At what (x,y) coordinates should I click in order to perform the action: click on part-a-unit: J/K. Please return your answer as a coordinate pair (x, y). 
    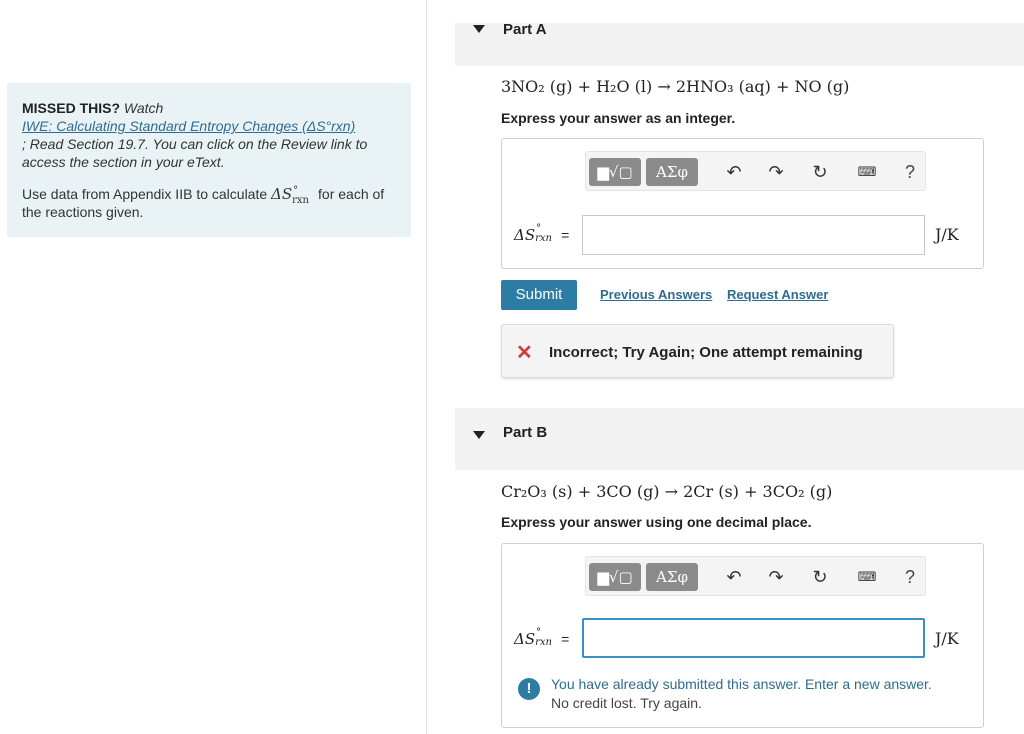
    Looking at the image, I should click on (947, 234).